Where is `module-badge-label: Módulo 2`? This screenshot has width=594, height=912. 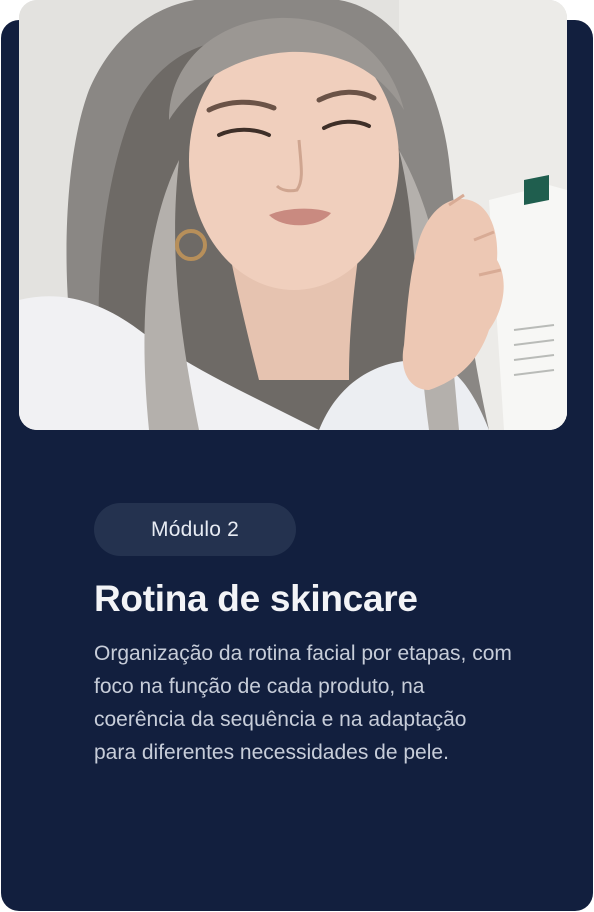
module-badge-label: Módulo 2 is located at coordinates (195, 529).